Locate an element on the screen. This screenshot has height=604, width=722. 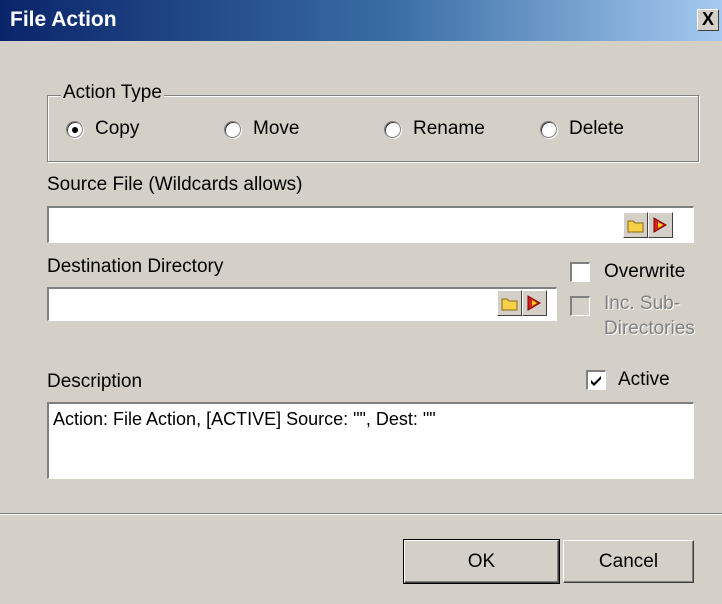
inc-sub-directories-label-line2: Directories is located at coordinates (649, 328).